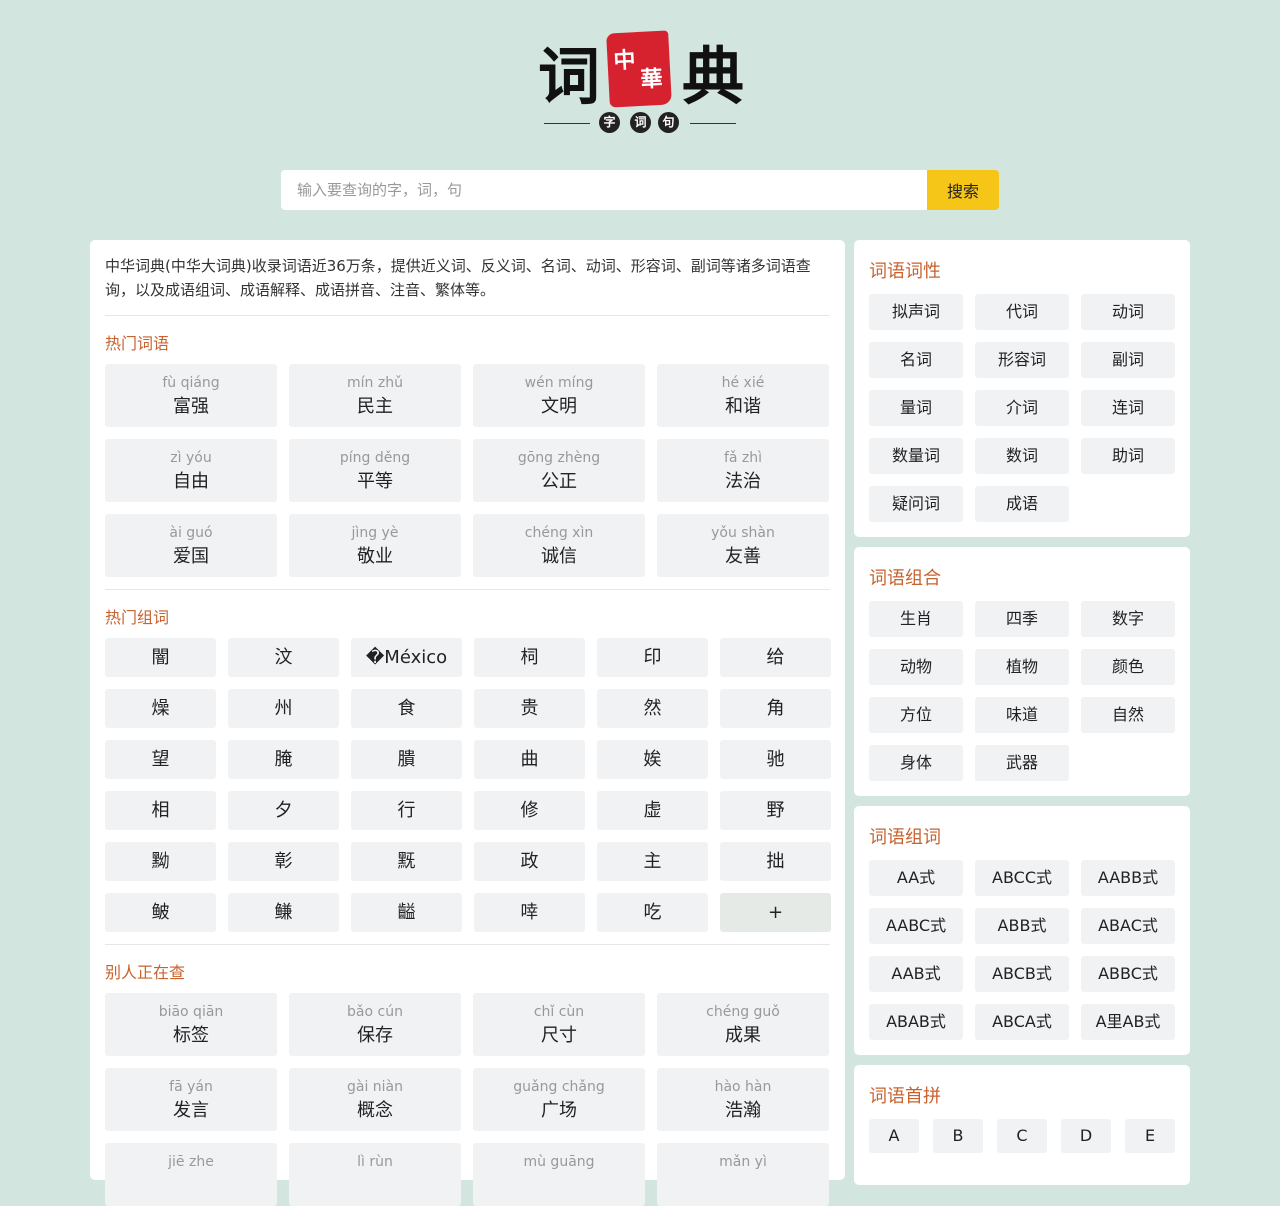  I want to click on hot-char-button: �México, so click(406, 657).